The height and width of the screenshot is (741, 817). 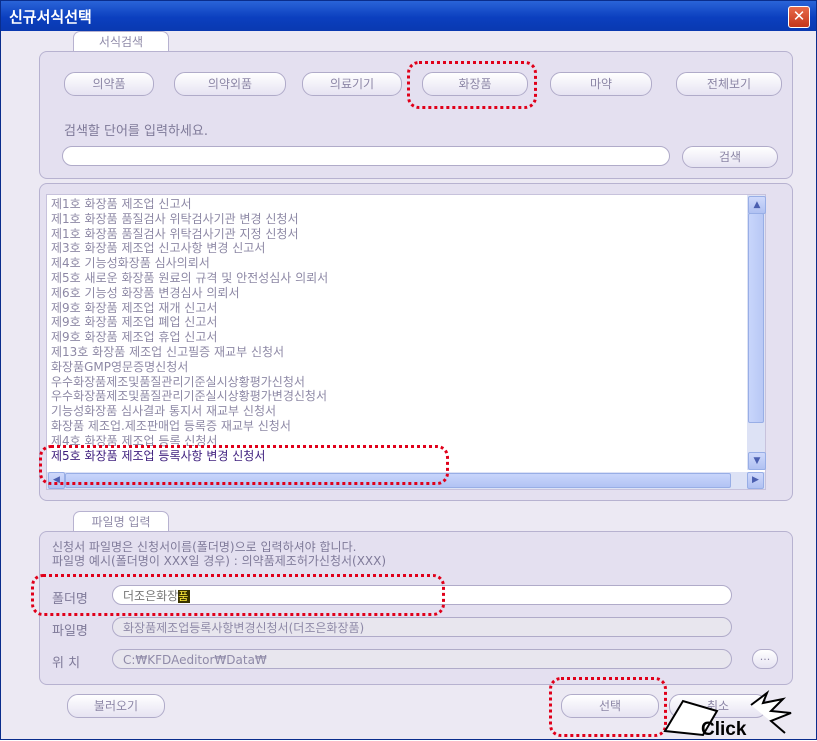 I want to click on burst-icon, so click(x=771, y=712).